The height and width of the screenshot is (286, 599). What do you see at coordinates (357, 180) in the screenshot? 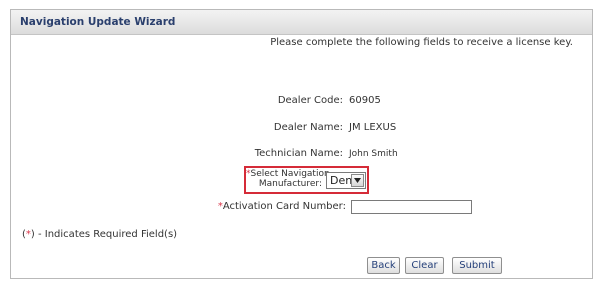
I see `chevron-down-icon` at bounding box center [357, 180].